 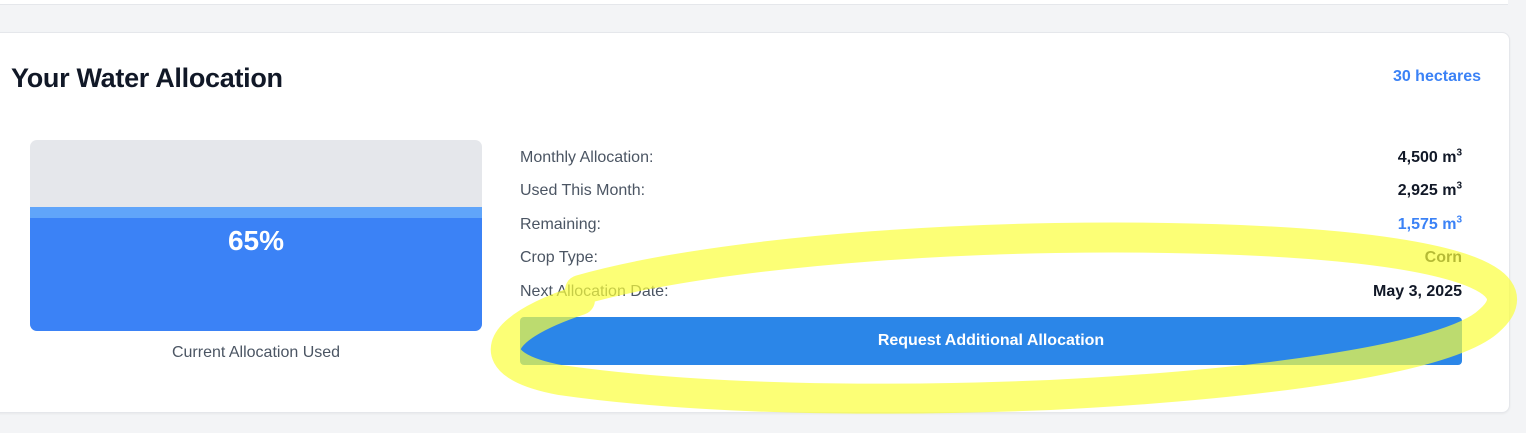 I want to click on stat-row-remaining: Remaining: 1,575 m3, so click(x=991, y=225).